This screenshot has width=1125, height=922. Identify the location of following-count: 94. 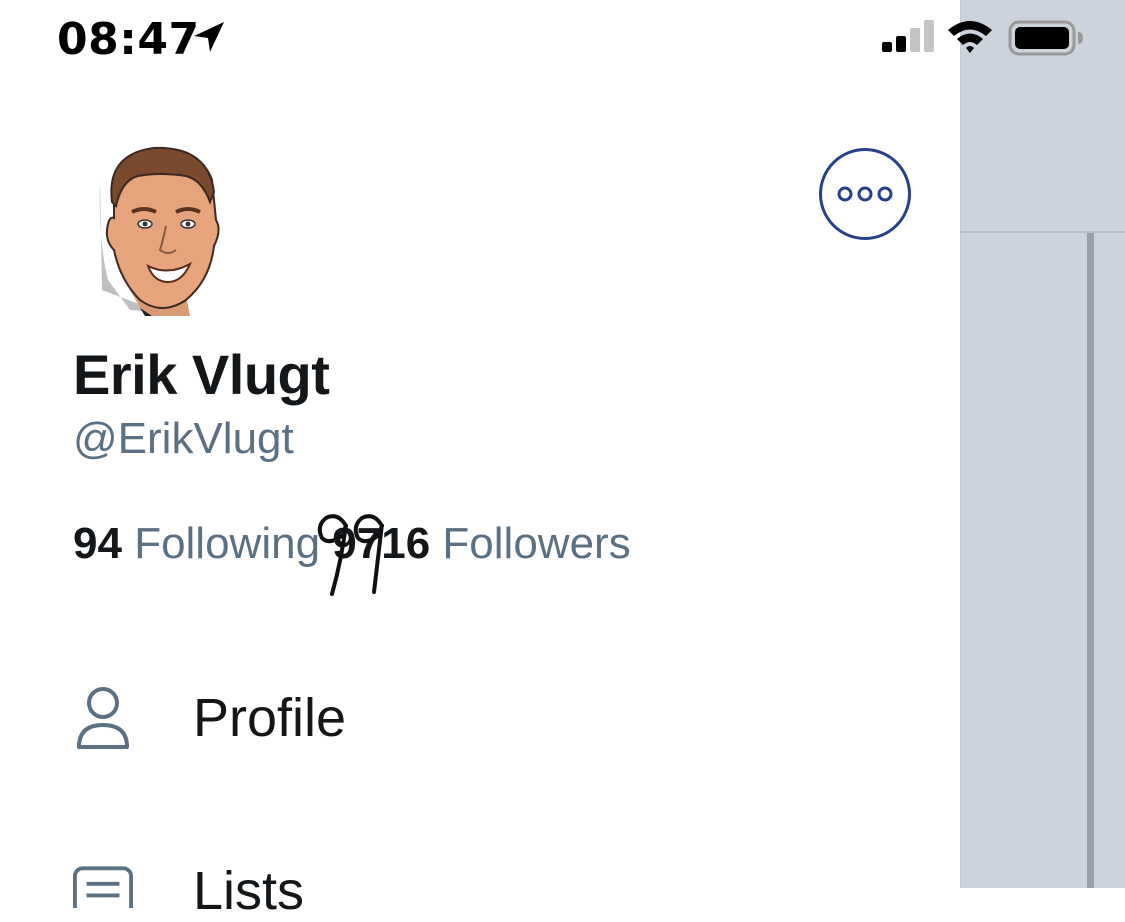
(97, 543).